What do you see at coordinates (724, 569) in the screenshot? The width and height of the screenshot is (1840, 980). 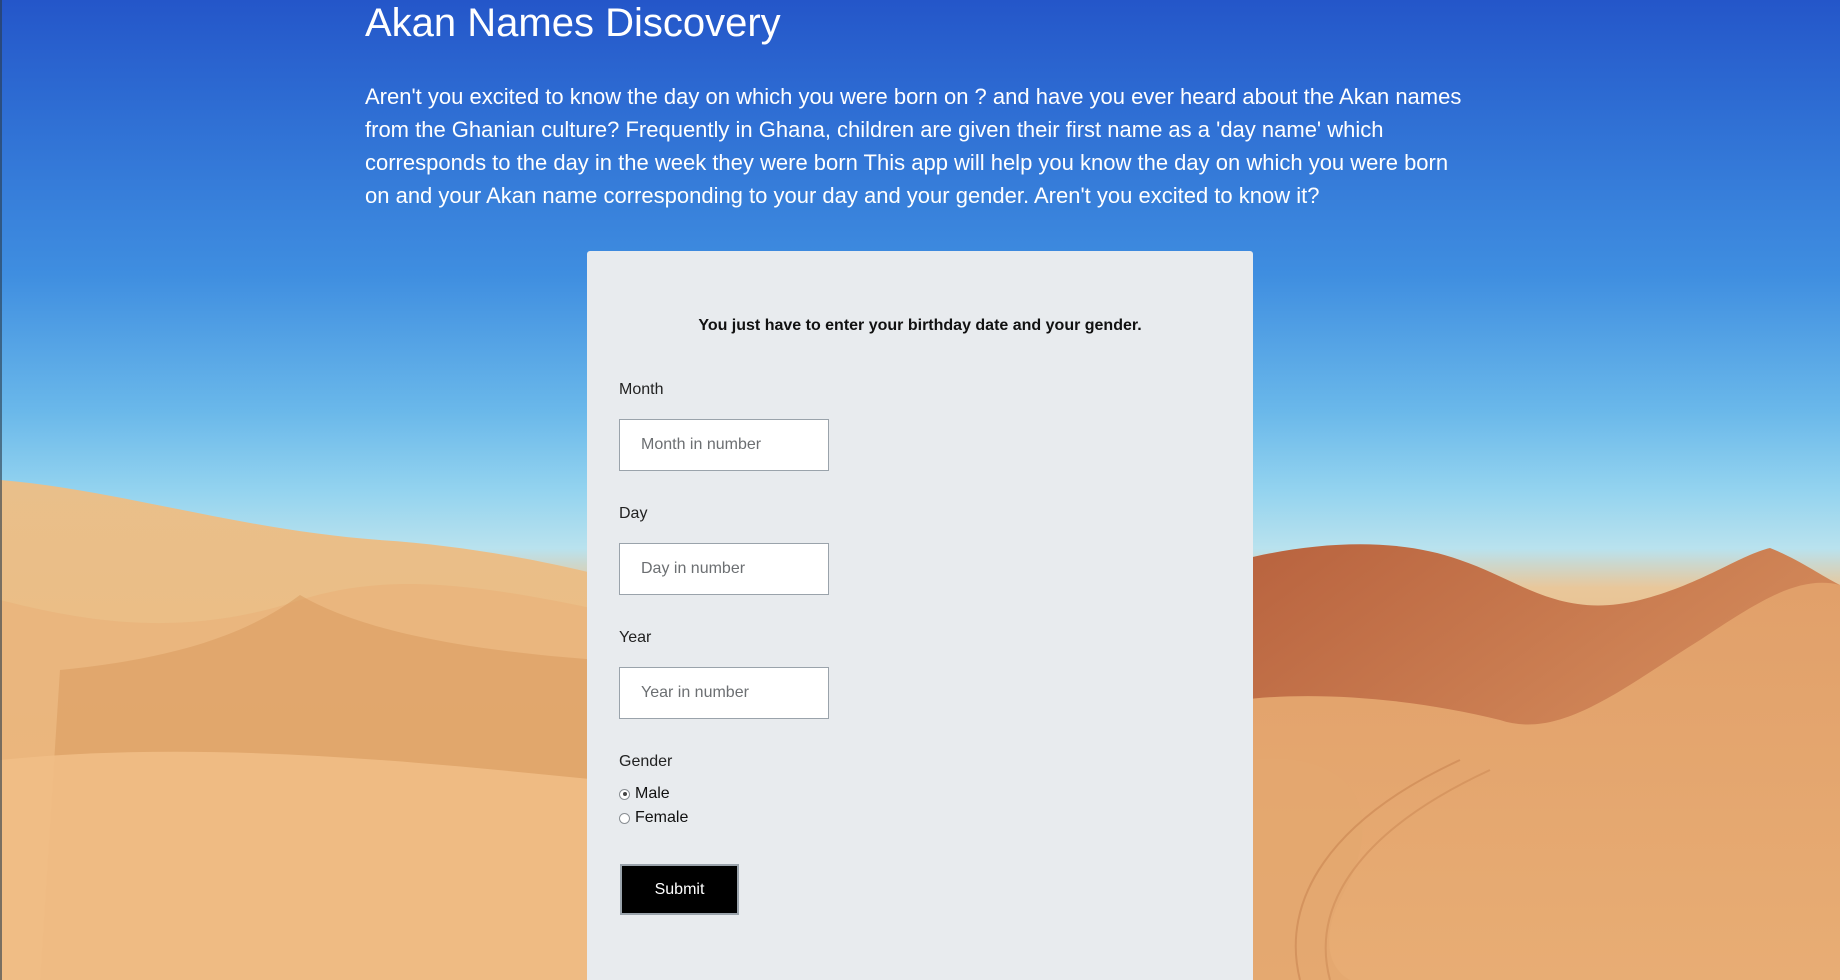 I see `day-input` at bounding box center [724, 569].